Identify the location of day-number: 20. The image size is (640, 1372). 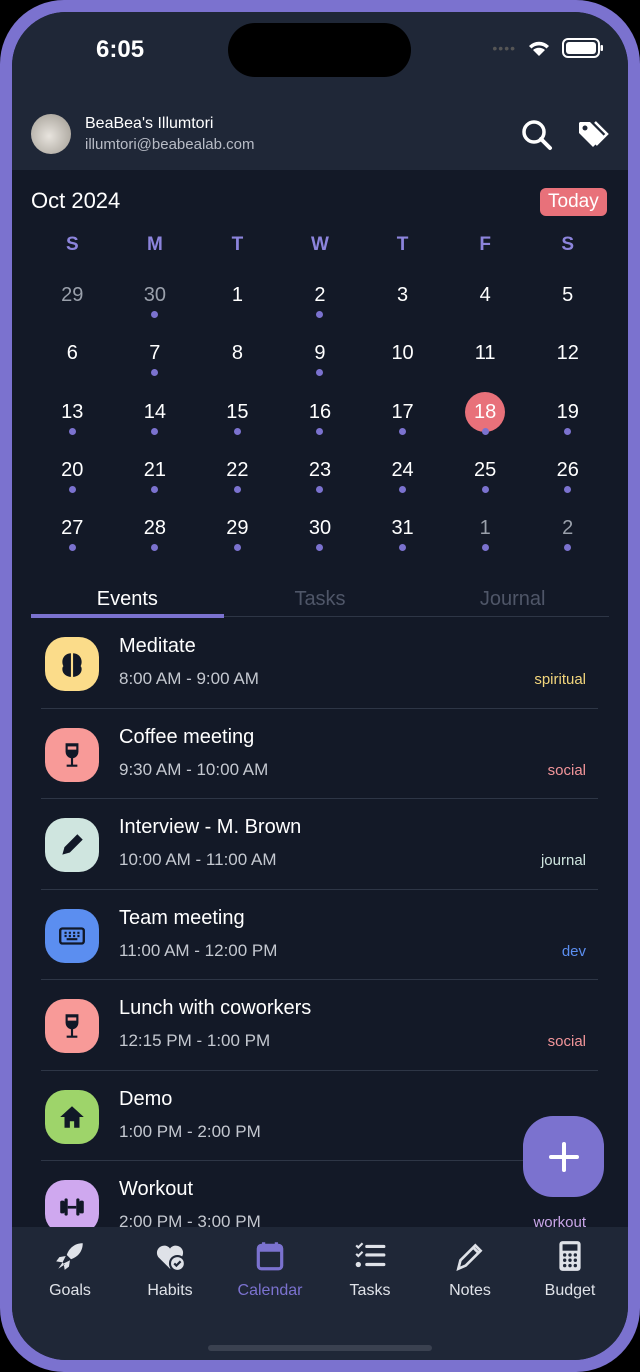
(72, 469).